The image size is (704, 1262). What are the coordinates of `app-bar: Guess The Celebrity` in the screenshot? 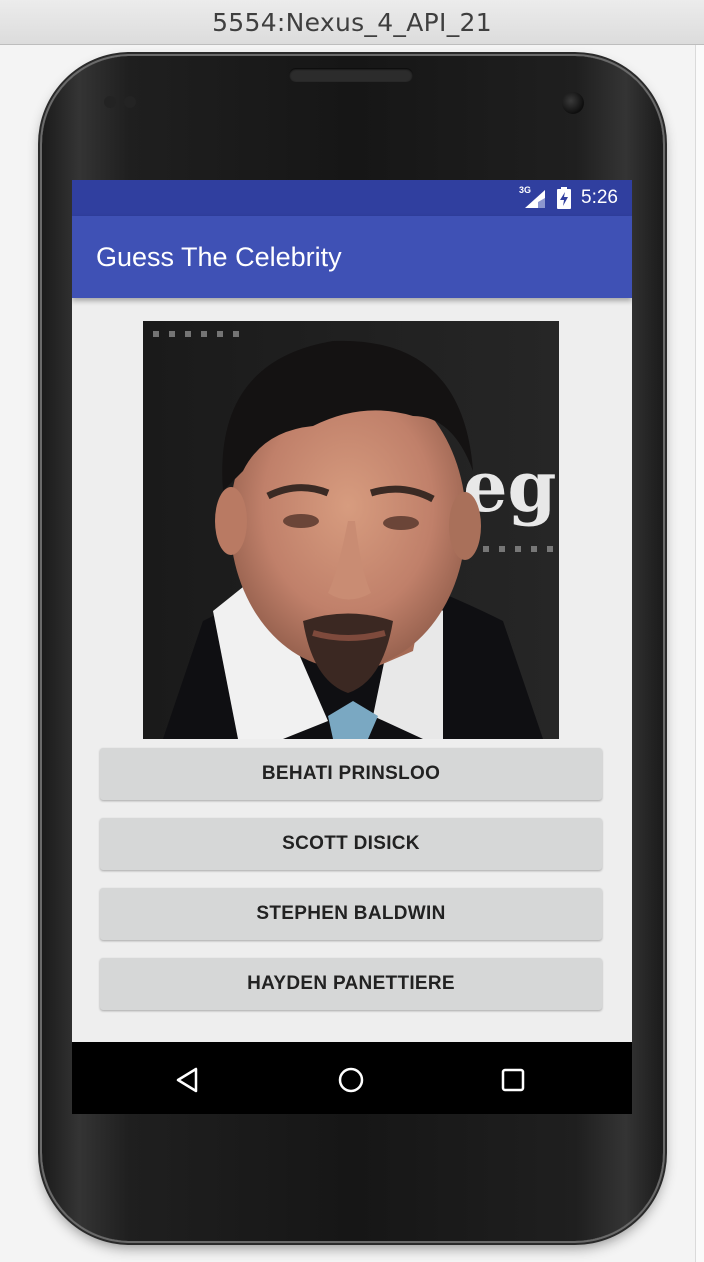 It's located at (352, 257).